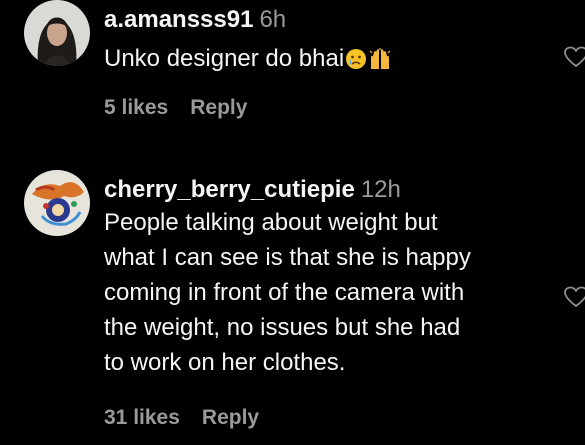 The width and height of the screenshot is (585, 445). I want to click on raising-hands-icon, so click(380, 62).